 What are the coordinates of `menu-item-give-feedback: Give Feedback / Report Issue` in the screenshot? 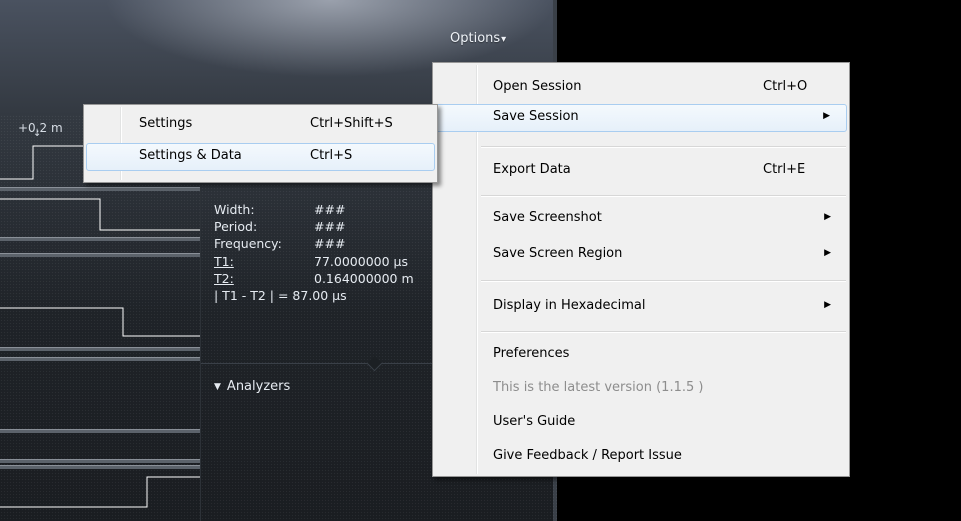 It's located at (641, 457).